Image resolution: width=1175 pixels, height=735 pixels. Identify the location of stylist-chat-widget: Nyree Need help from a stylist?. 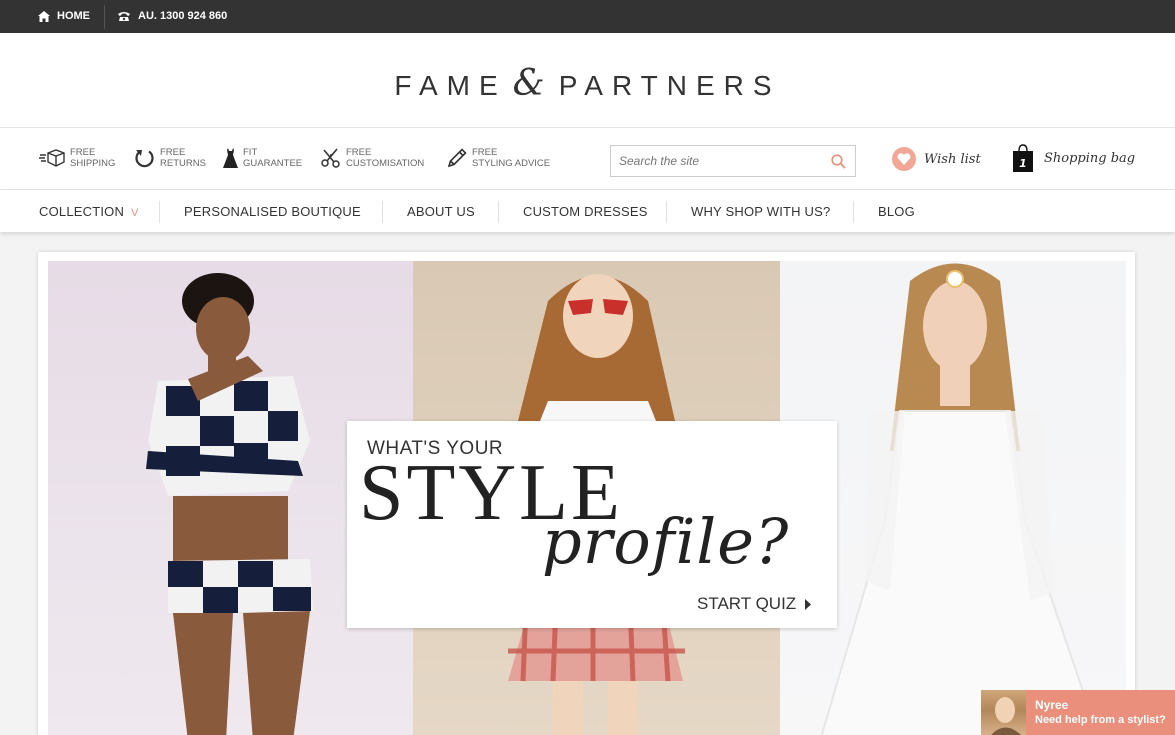
(1078, 712).